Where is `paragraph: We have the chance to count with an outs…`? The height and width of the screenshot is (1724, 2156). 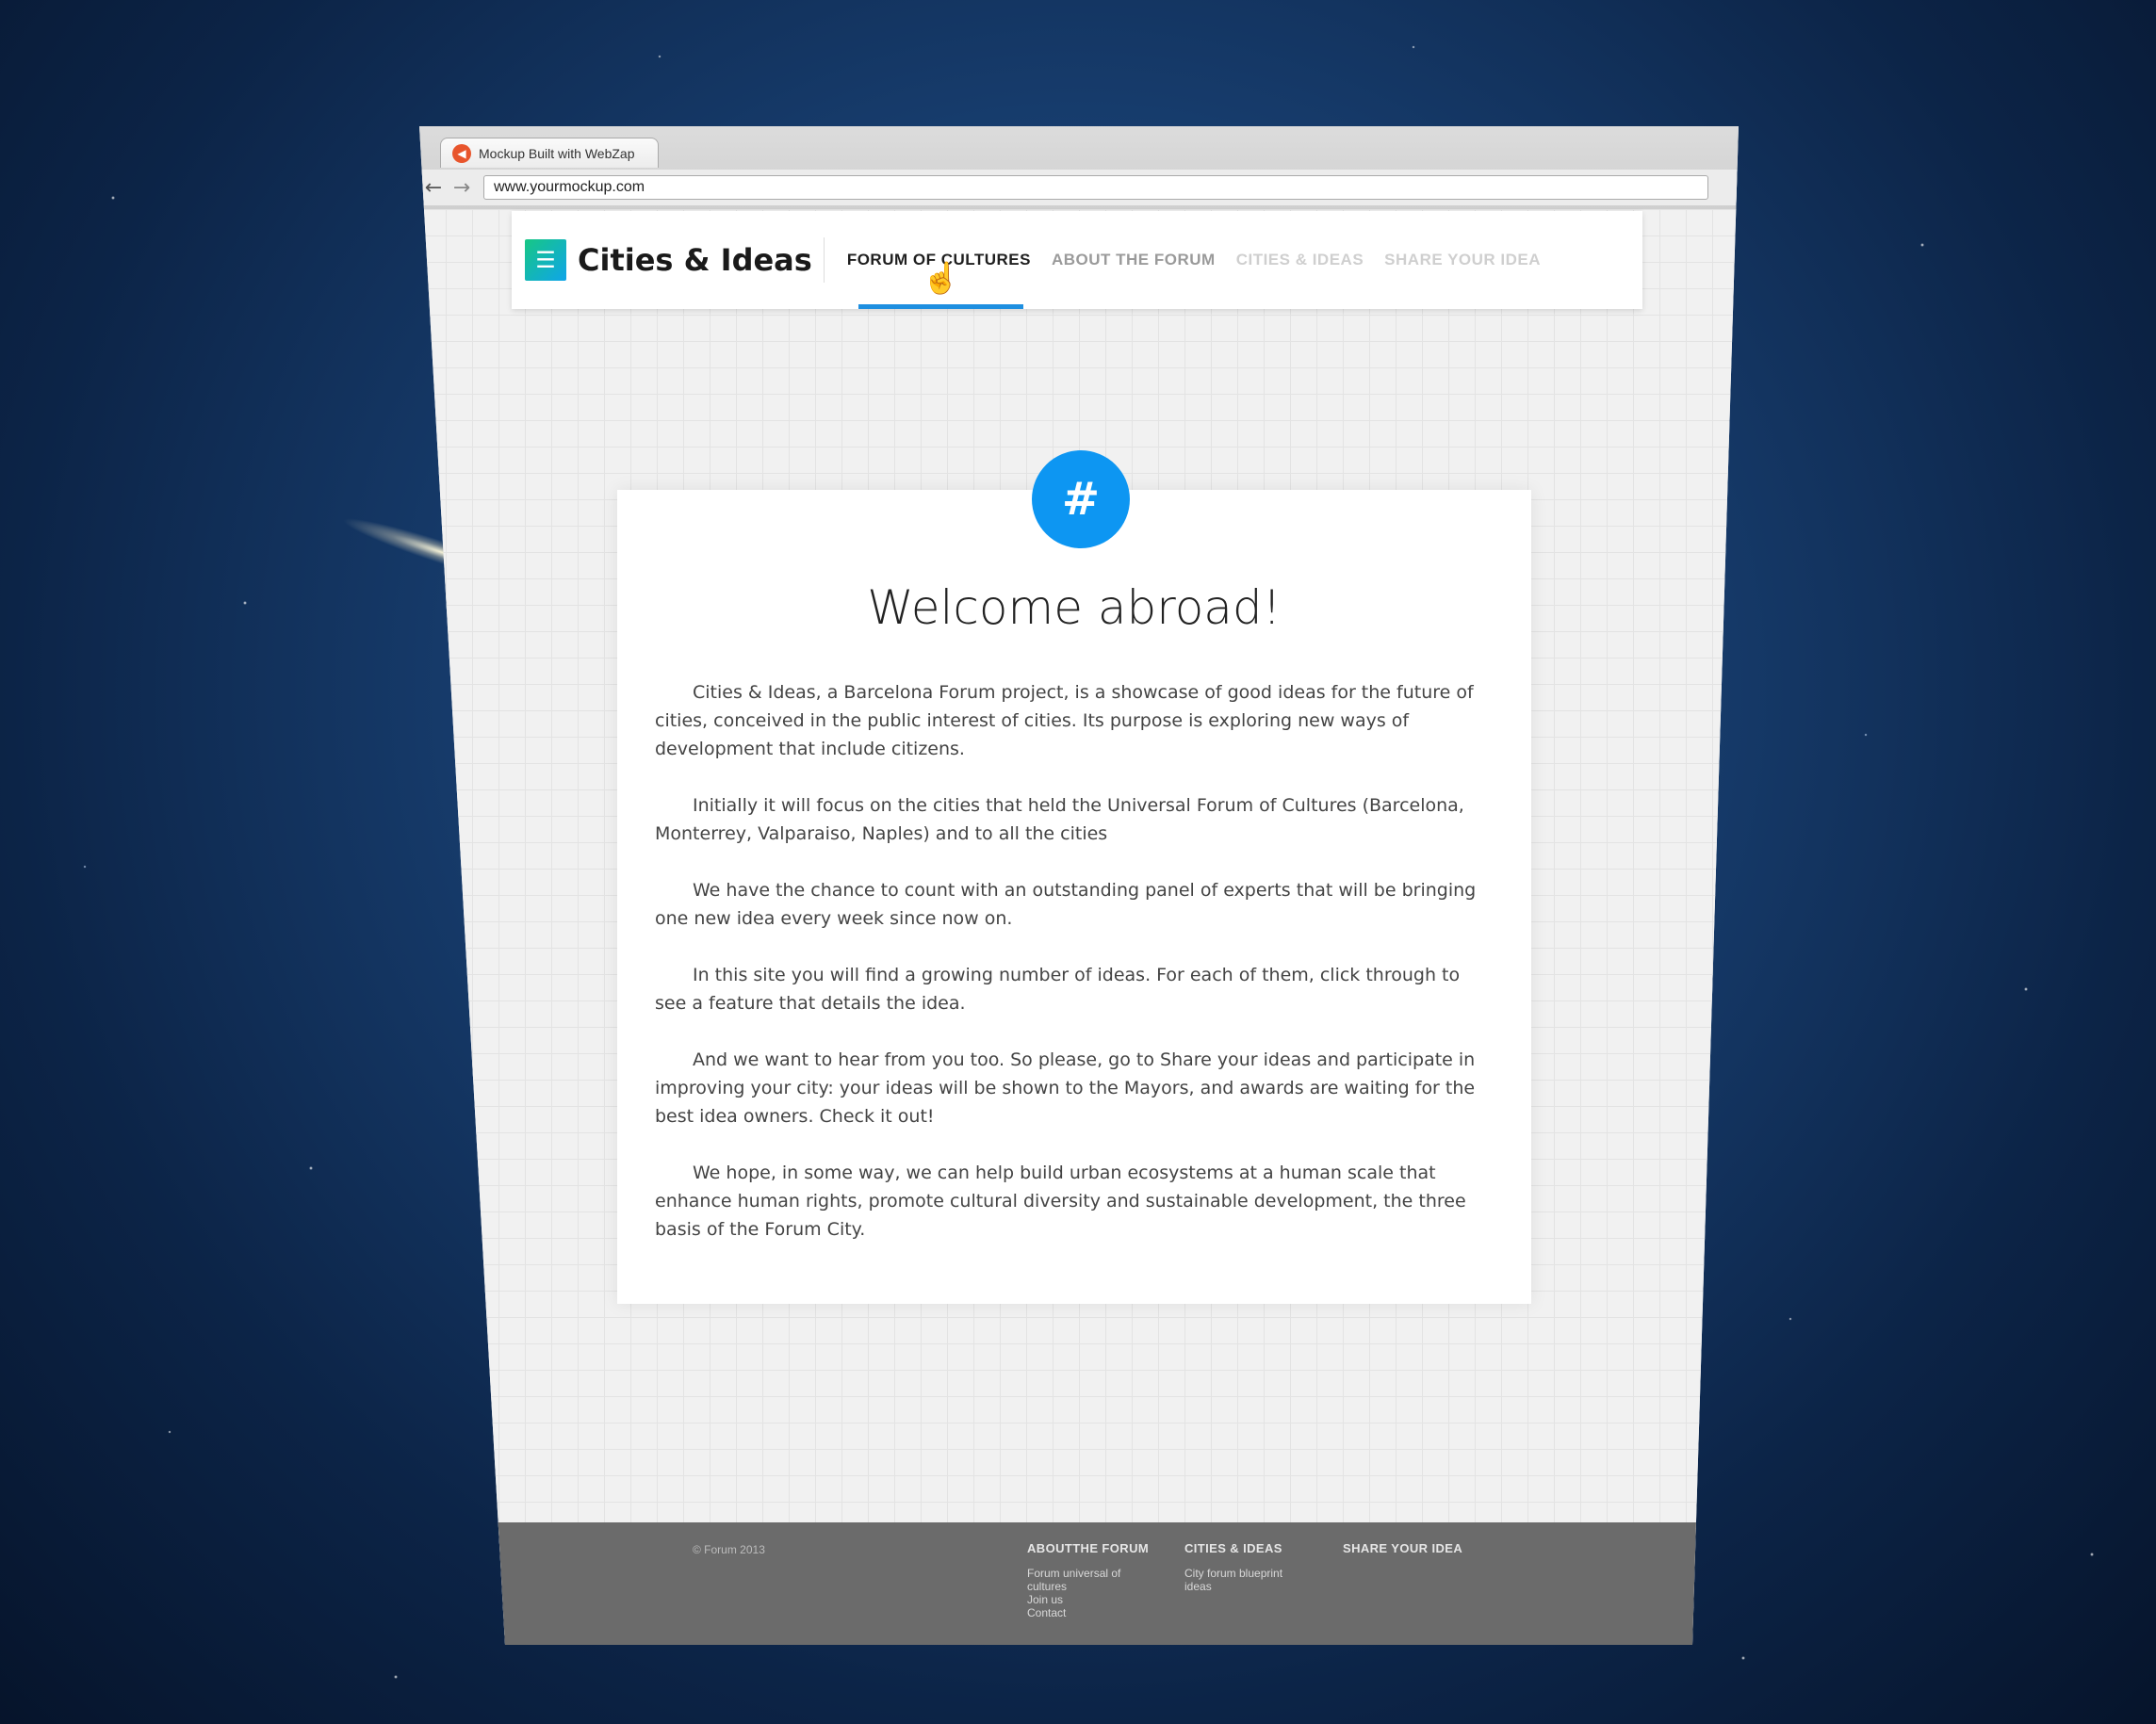
paragraph: We have the chance to count with an outs… is located at coordinates (1066, 904).